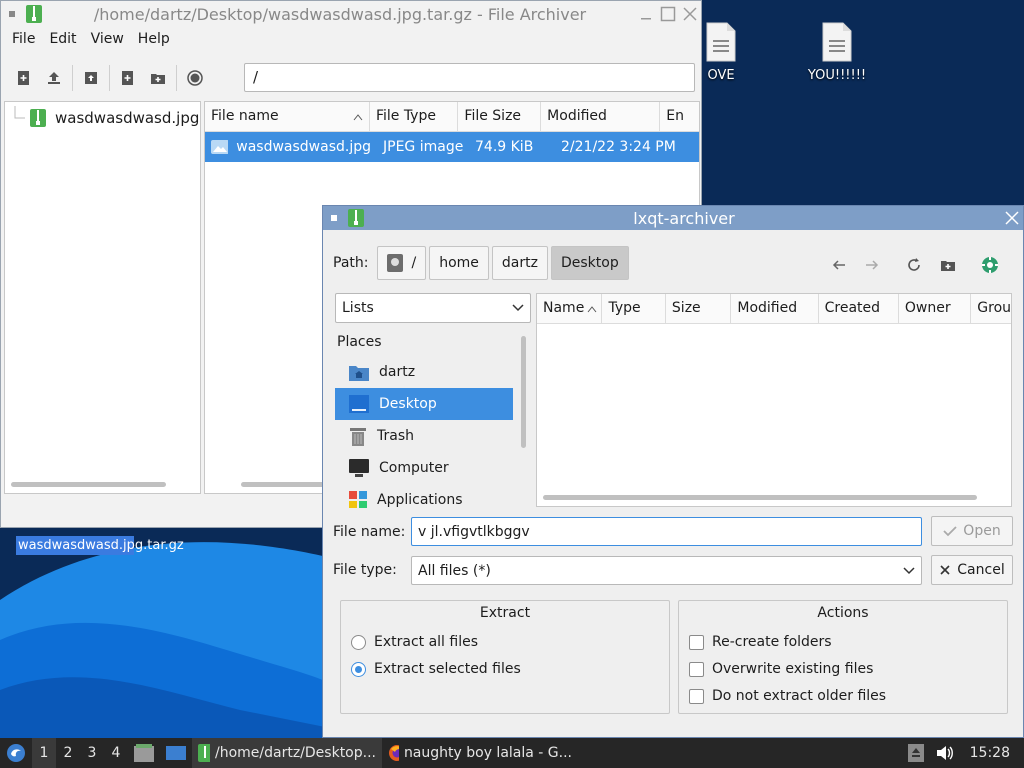 The image size is (1024, 768). Describe the element at coordinates (760, 642) in the screenshot. I see `recreate-folders-checkbox: Re-create folders` at that location.